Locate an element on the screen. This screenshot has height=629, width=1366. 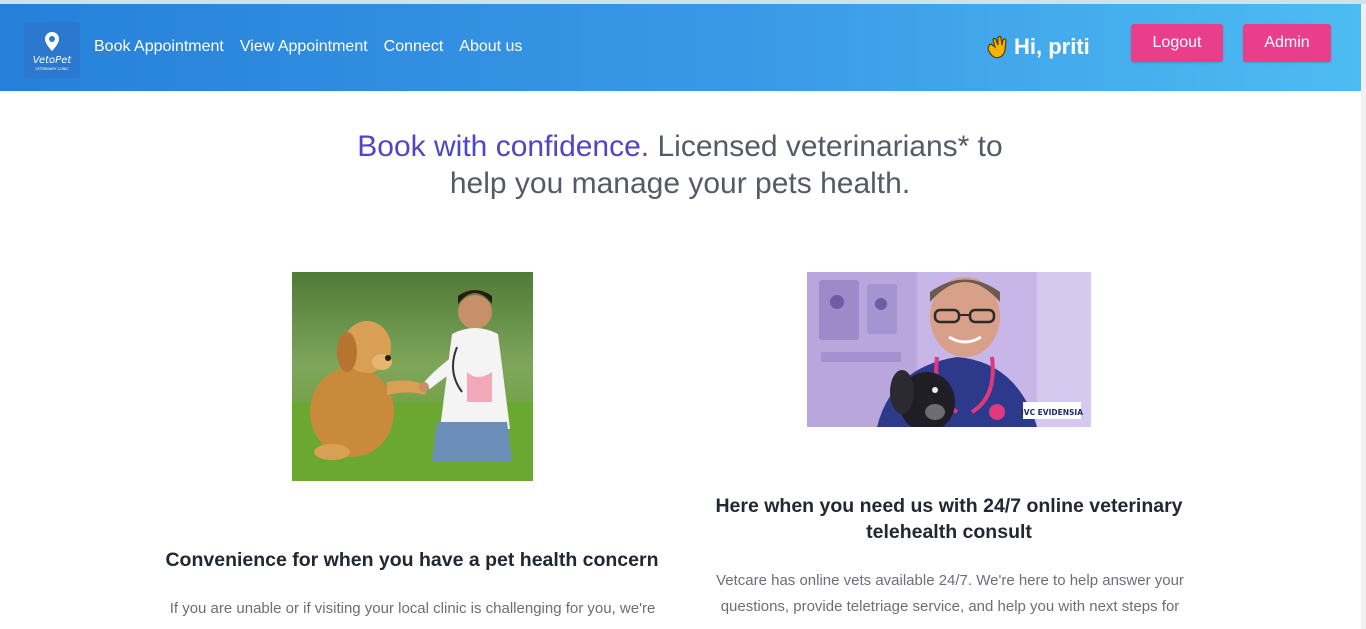
admin-button: Admin is located at coordinates (1287, 43).